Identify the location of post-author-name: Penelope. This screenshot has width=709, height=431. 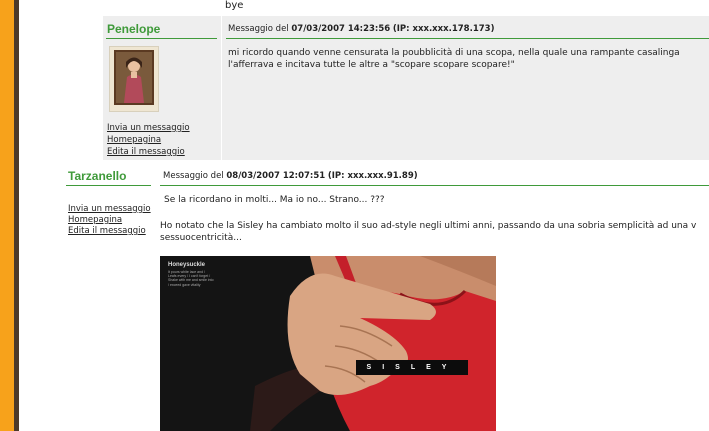
(133, 29).